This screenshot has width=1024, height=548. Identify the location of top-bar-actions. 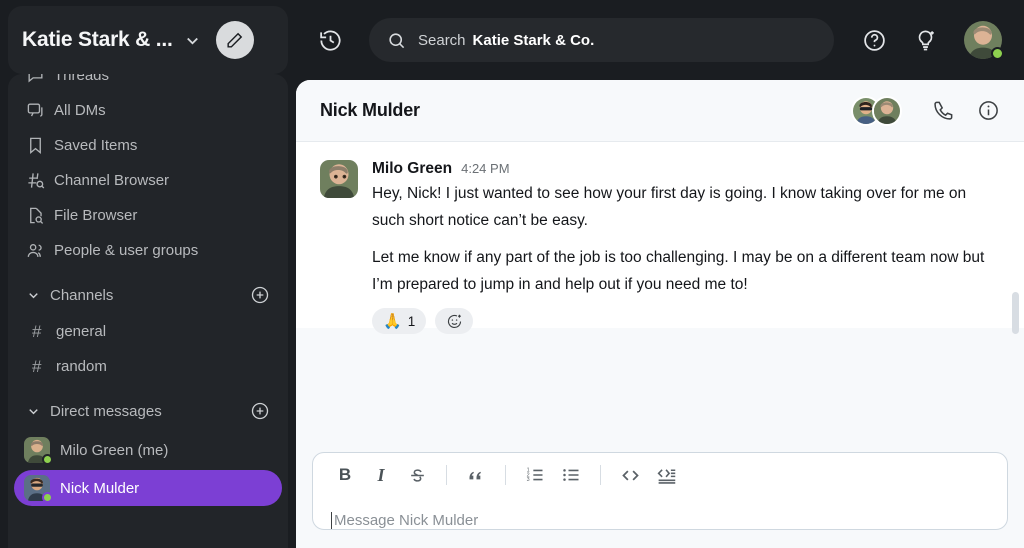
(933, 40).